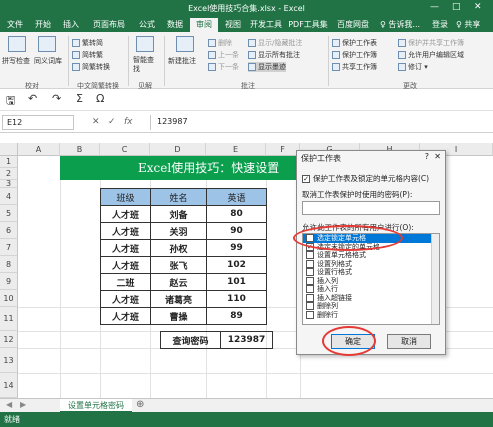 The width and height of the screenshot is (493, 427). I want to click on column-header: B, so click(80, 149).